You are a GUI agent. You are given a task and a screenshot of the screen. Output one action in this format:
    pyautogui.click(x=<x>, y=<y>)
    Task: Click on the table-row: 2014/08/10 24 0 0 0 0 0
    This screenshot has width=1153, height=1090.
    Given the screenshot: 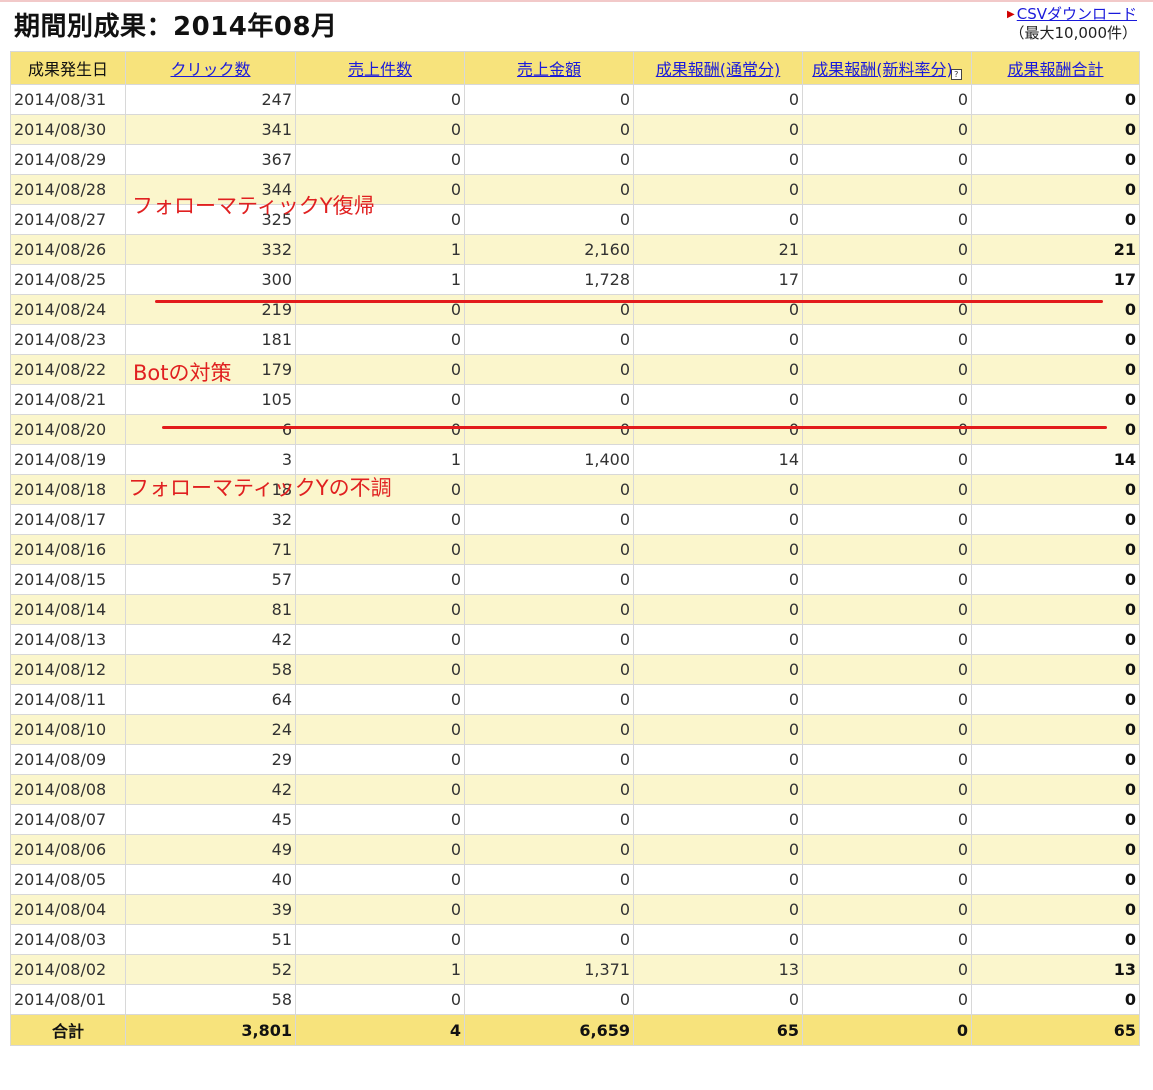 What is the action you would take?
    pyautogui.click(x=575, y=729)
    